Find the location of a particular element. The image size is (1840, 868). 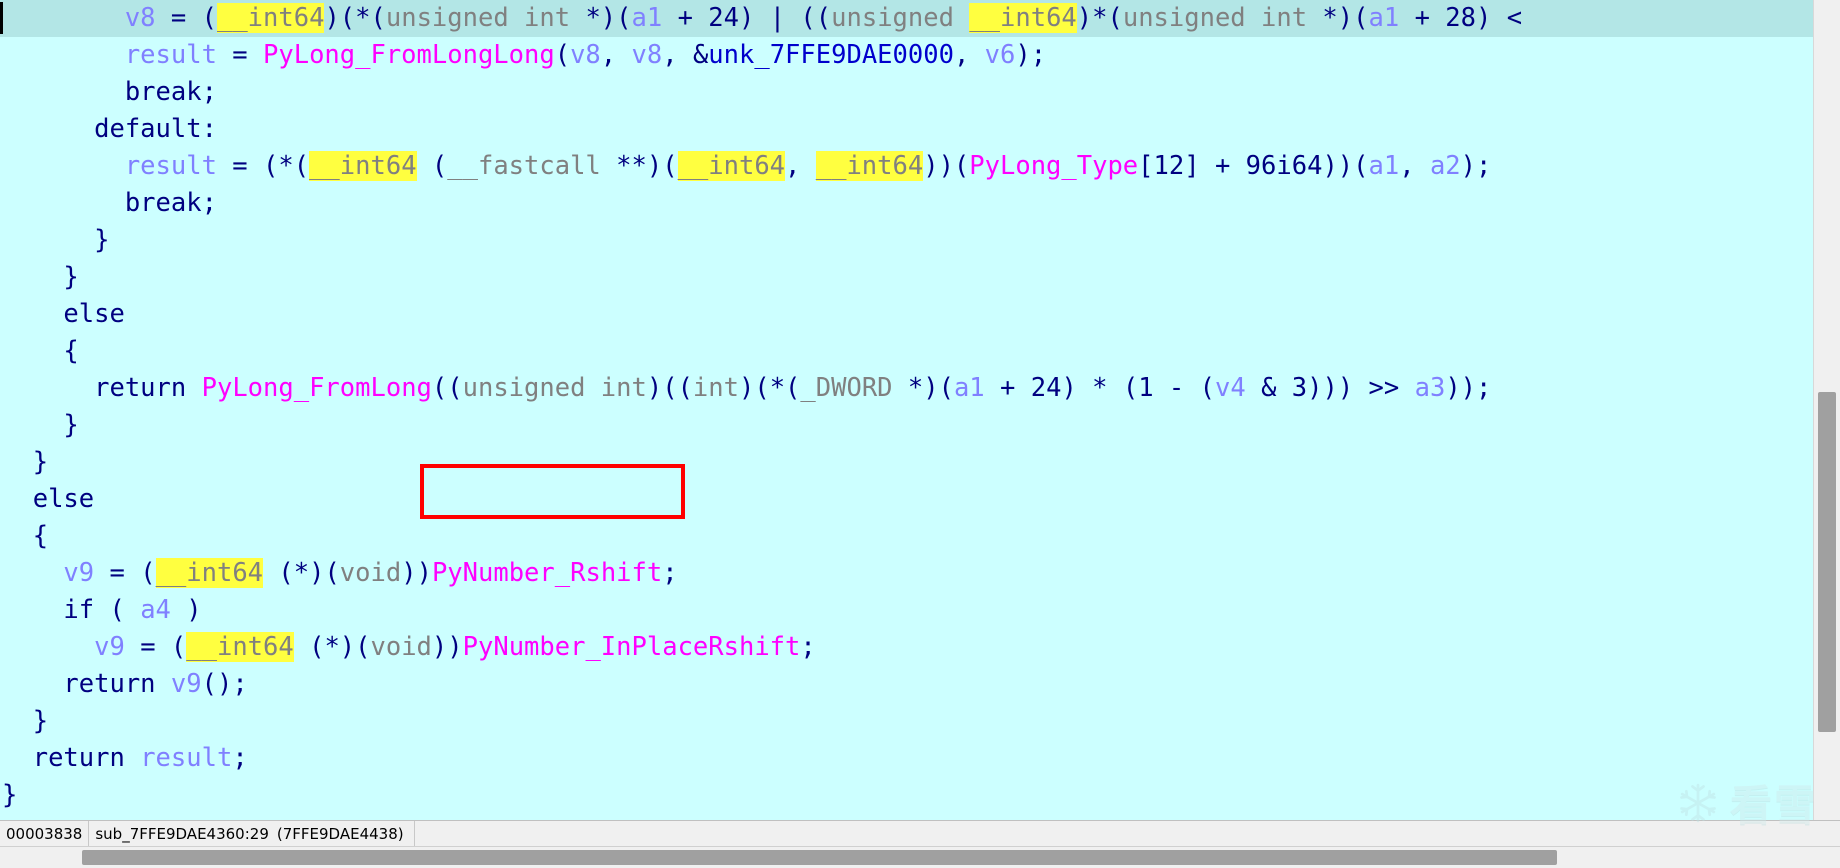

code-token: PyNumber_Rshift is located at coordinates (547, 573).